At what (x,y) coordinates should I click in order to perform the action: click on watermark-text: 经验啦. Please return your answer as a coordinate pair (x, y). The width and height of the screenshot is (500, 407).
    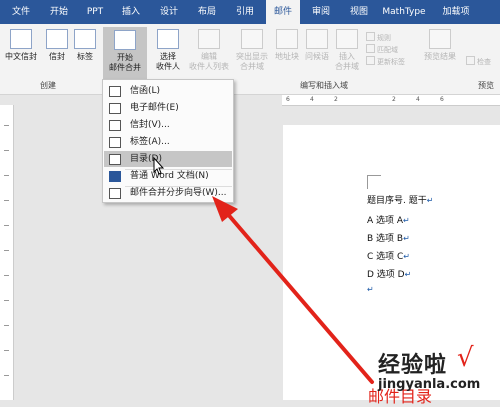
    Looking at the image, I should click on (413, 365).